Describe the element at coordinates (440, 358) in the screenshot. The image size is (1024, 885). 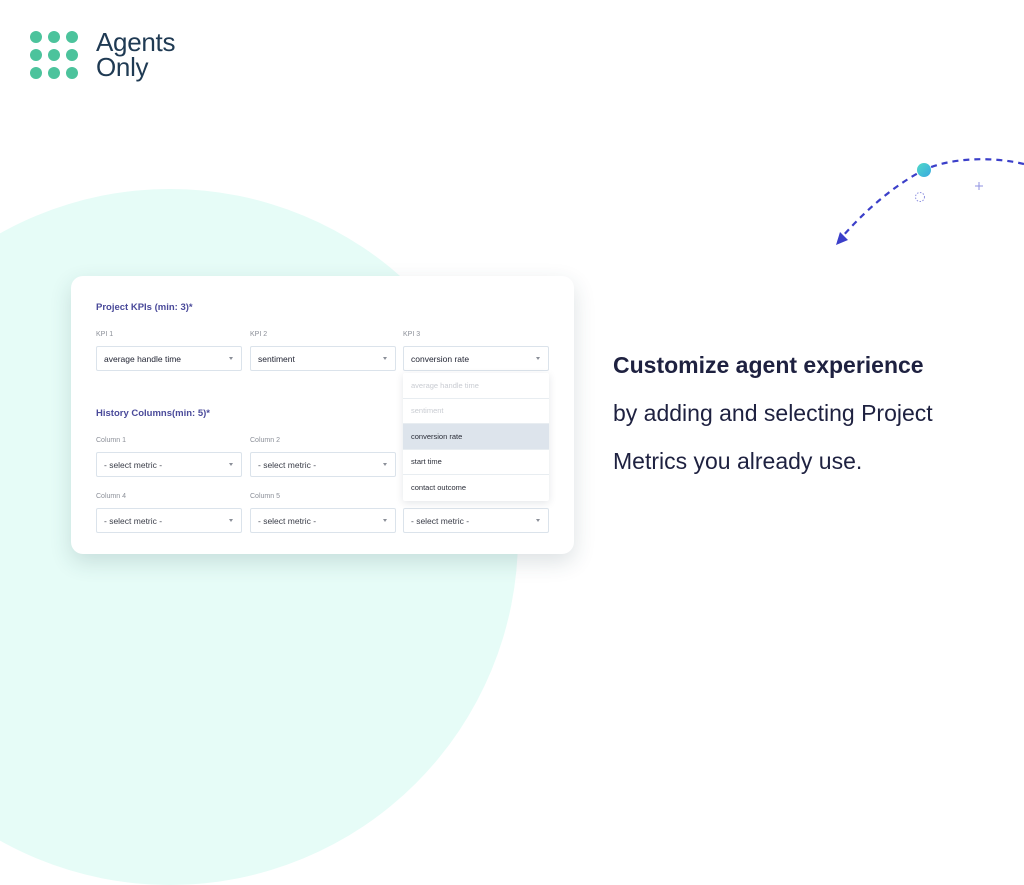
I see `kpi-3-value: conversion rate` at that location.